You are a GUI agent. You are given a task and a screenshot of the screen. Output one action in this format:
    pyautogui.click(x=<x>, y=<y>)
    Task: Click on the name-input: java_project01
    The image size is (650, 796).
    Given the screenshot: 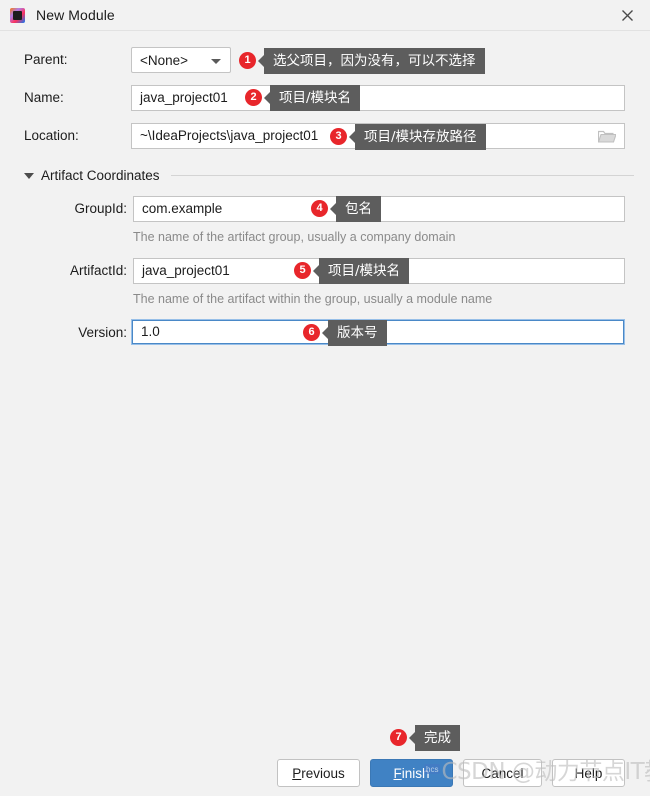 What is the action you would take?
    pyautogui.click(x=378, y=98)
    